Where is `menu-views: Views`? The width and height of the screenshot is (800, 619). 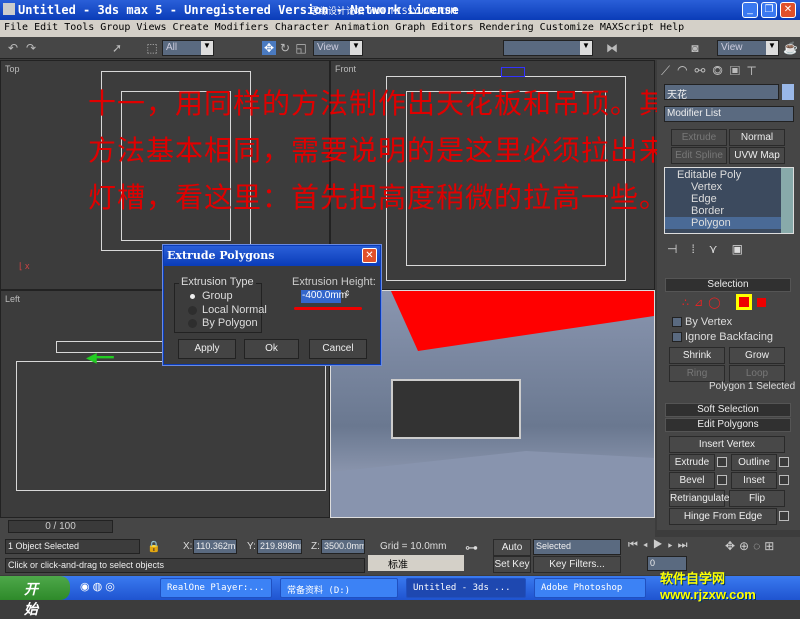
menu-views: Views is located at coordinates (151, 27).